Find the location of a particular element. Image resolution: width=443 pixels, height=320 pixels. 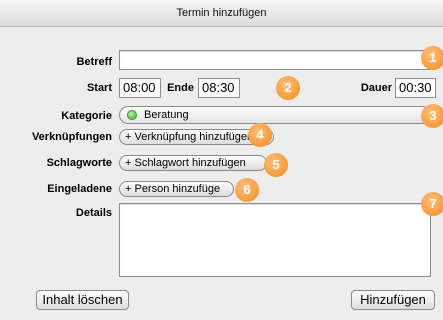

start-time-field: 08:00 is located at coordinates (140, 88).